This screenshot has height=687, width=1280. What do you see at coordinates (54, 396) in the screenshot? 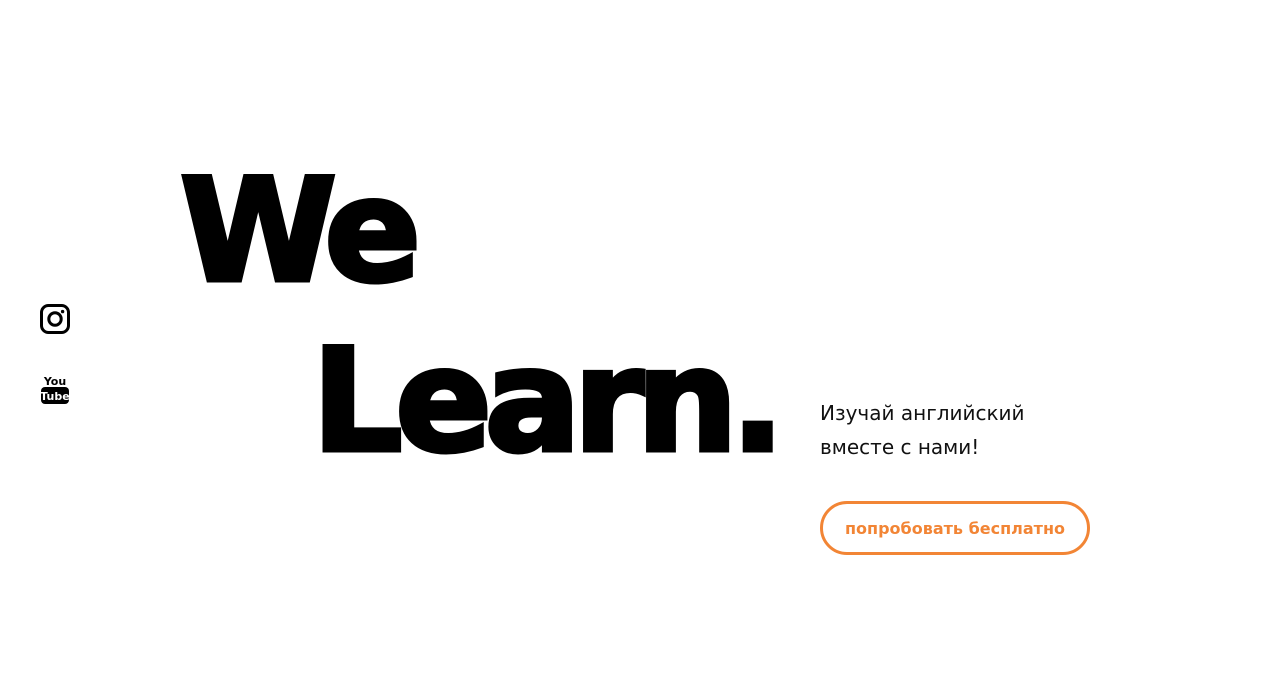
I see `youtube-icon-text-tube: Tube` at bounding box center [54, 396].